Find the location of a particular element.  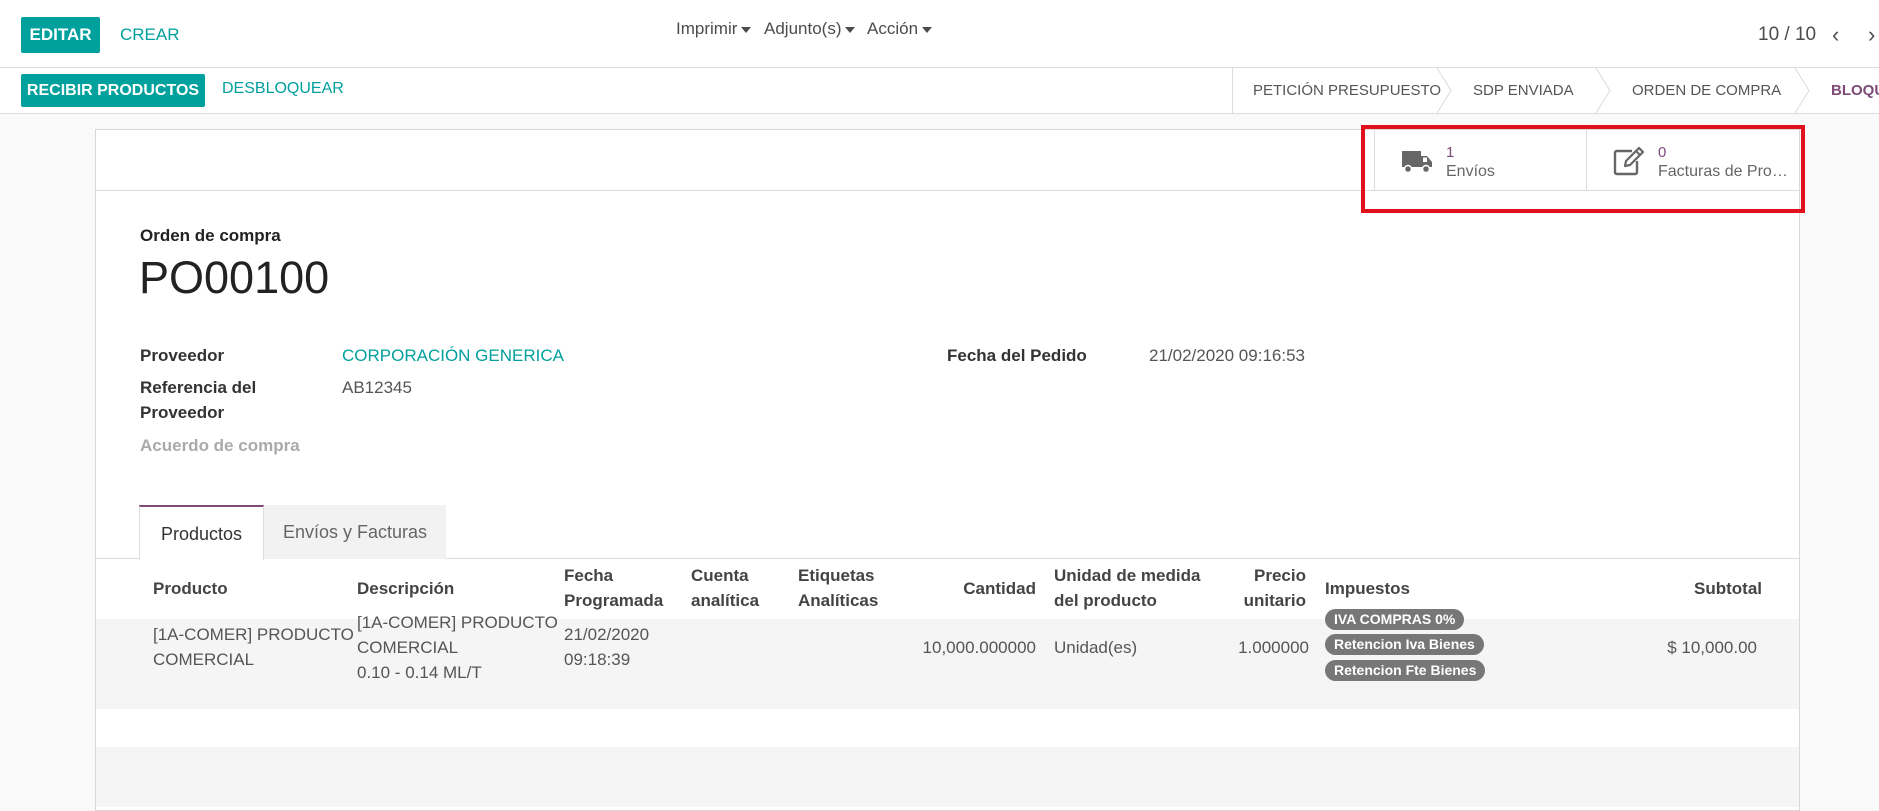

cell-product-line2: COMERCIAL is located at coordinates (204, 659).